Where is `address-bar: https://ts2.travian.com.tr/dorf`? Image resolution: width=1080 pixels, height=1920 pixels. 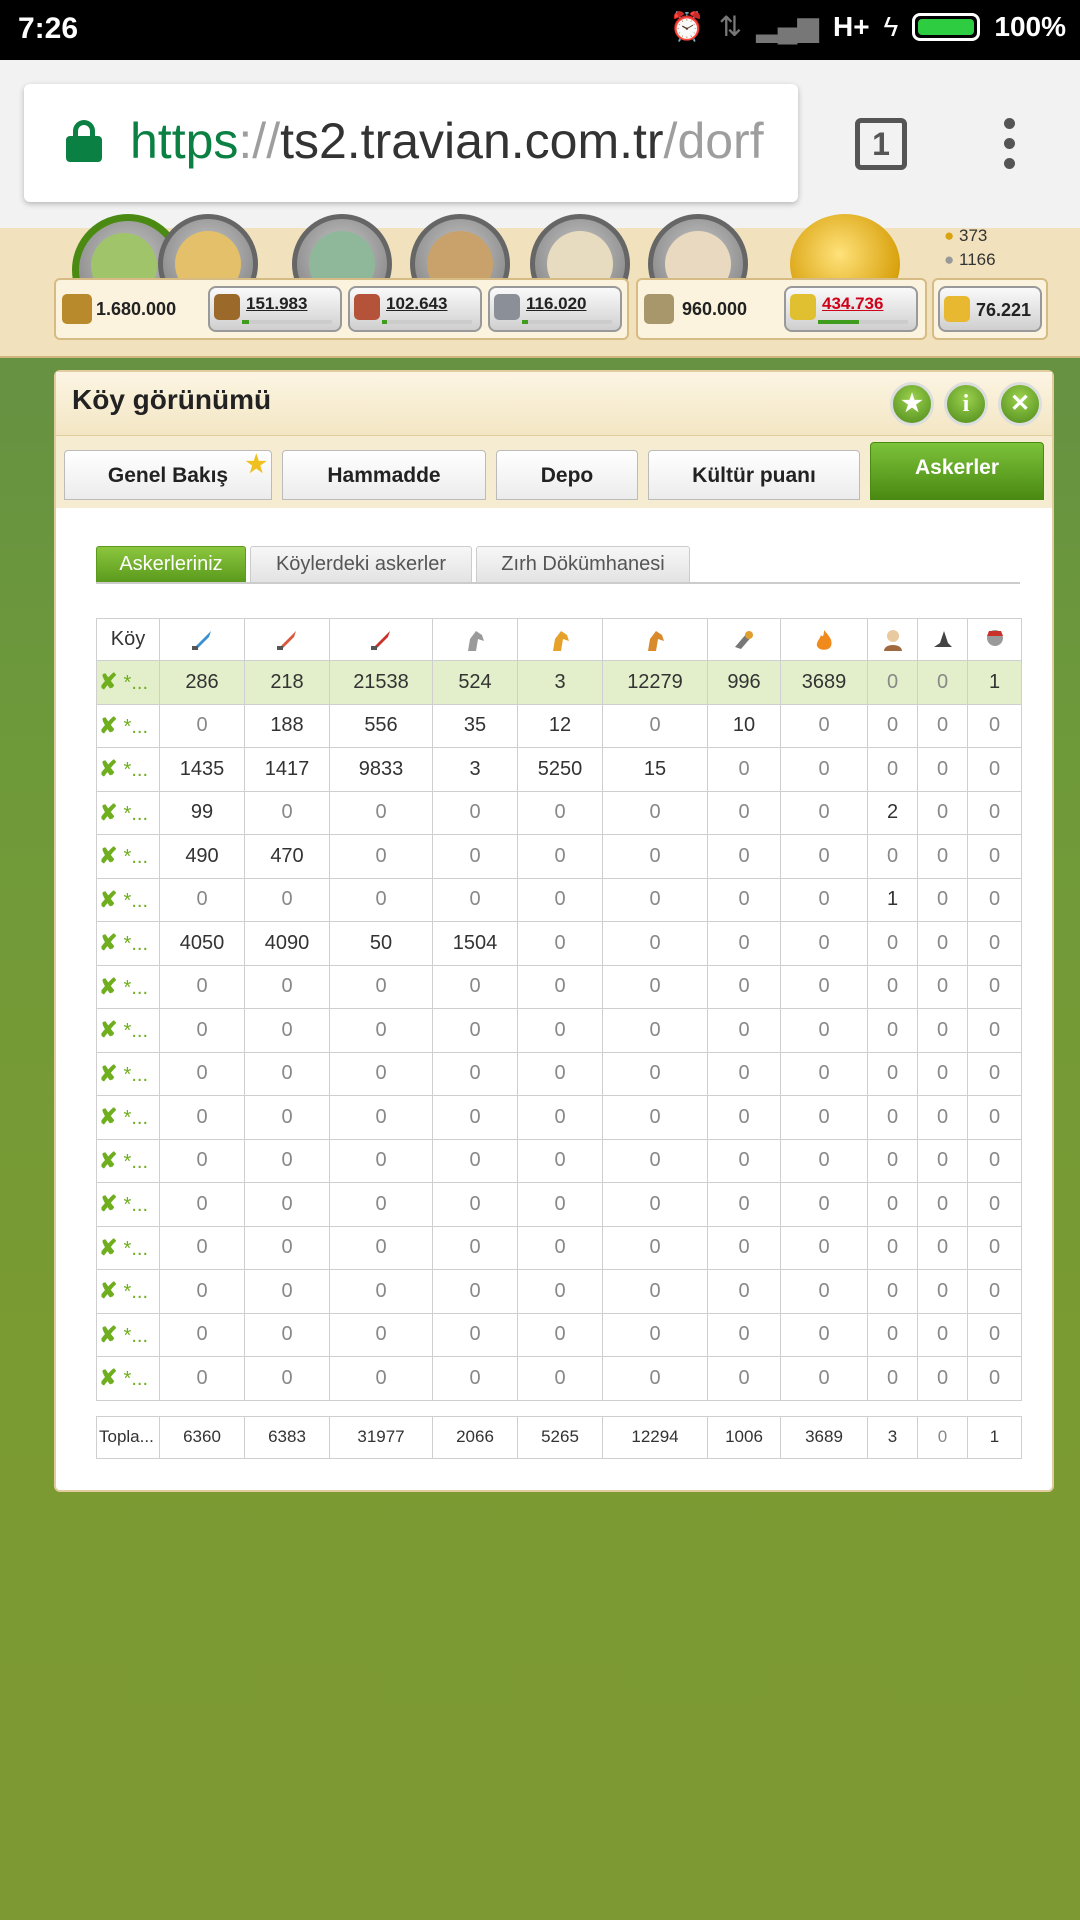 address-bar: https://ts2.travian.com.tr/dorf is located at coordinates (411, 143).